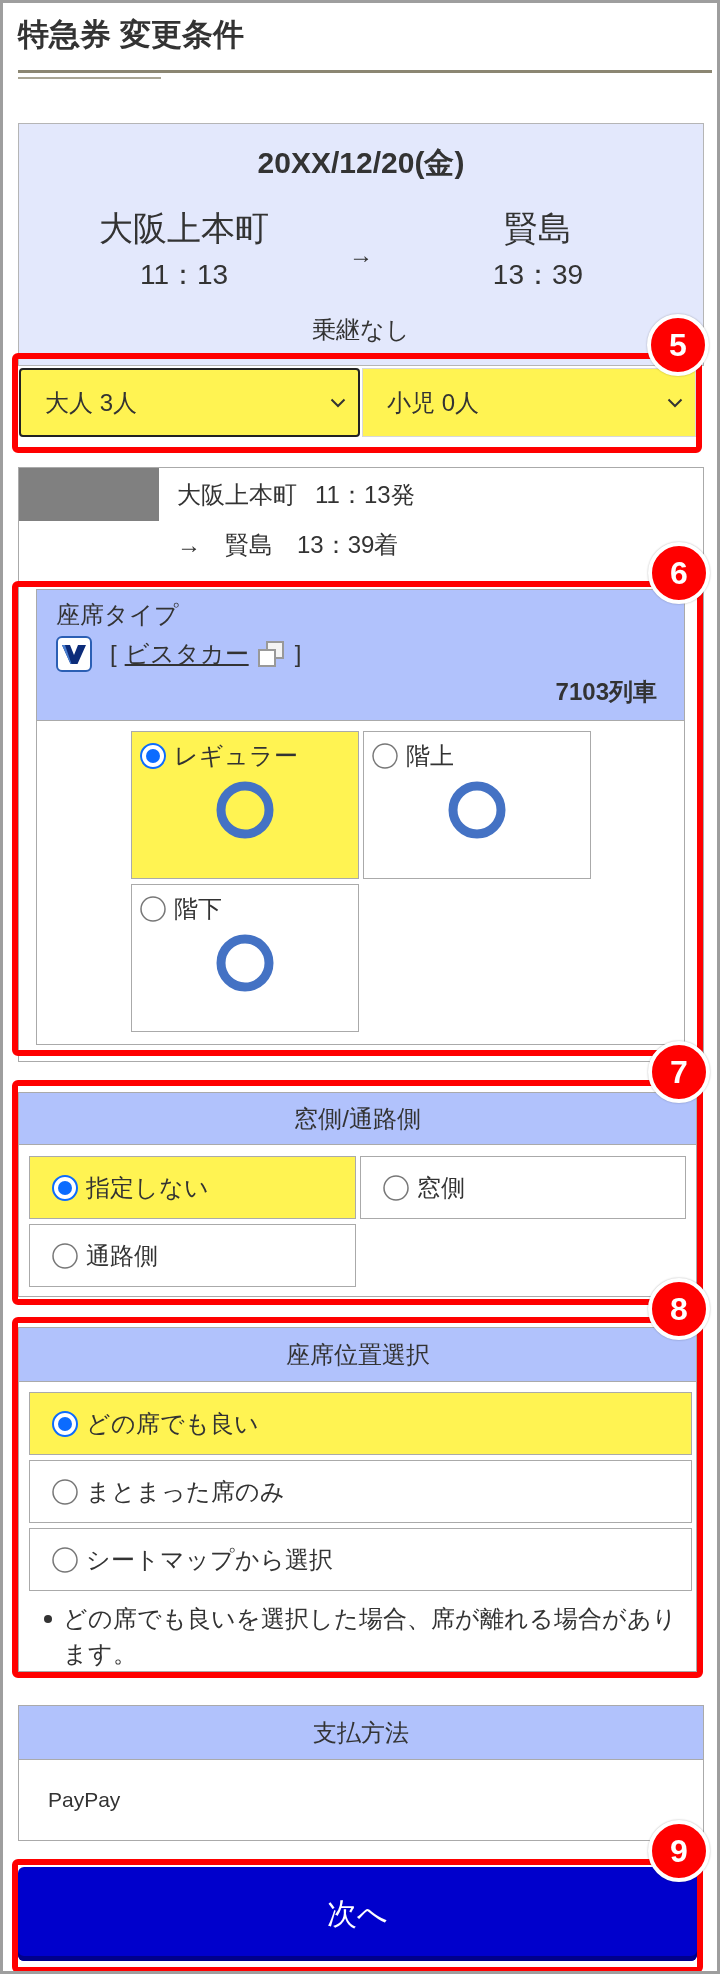 This screenshot has width=720, height=1974. What do you see at coordinates (360, 1559) in the screenshot?
I see `seat-position-option: シートマップから選択` at bounding box center [360, 1559].